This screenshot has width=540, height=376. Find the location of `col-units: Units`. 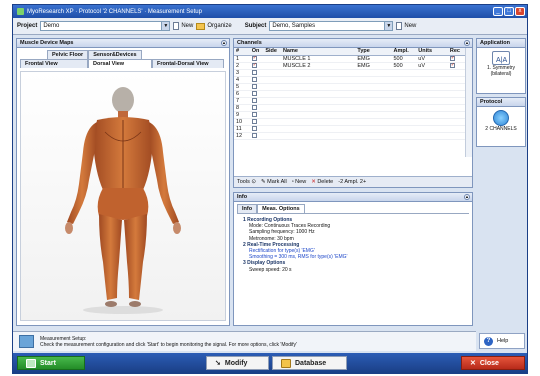

col-units: Units is located at coordinates (432, 52).